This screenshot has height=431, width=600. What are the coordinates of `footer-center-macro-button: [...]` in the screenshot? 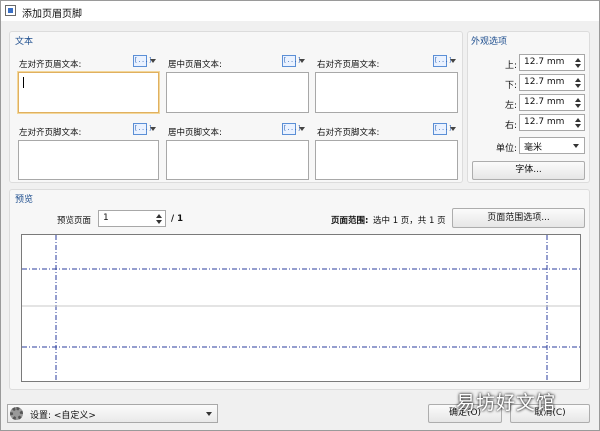 It's located at (294, 129).